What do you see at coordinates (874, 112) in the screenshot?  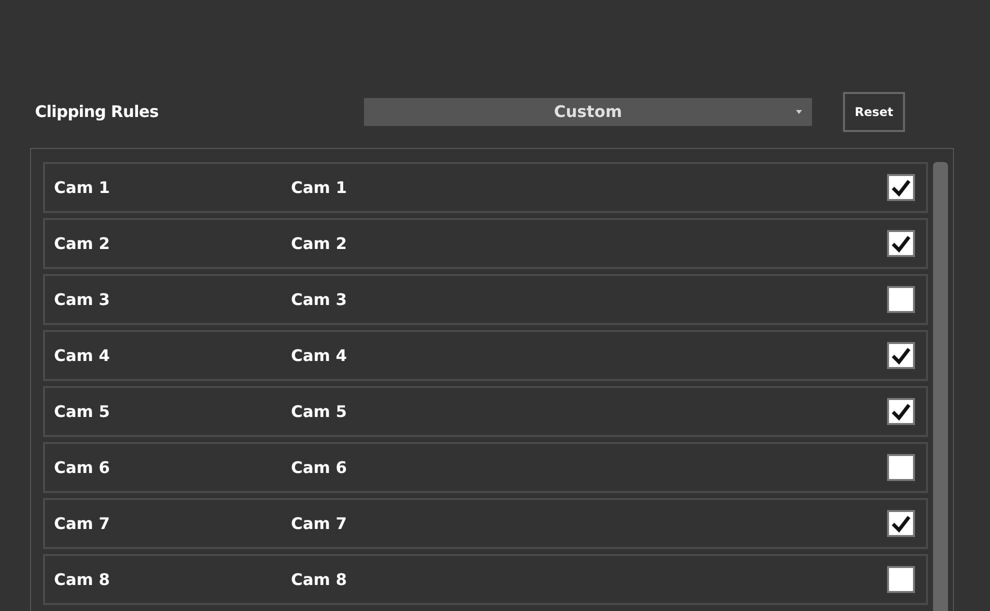 I see `reset-button: Reset` at bounding box center [874, 112].